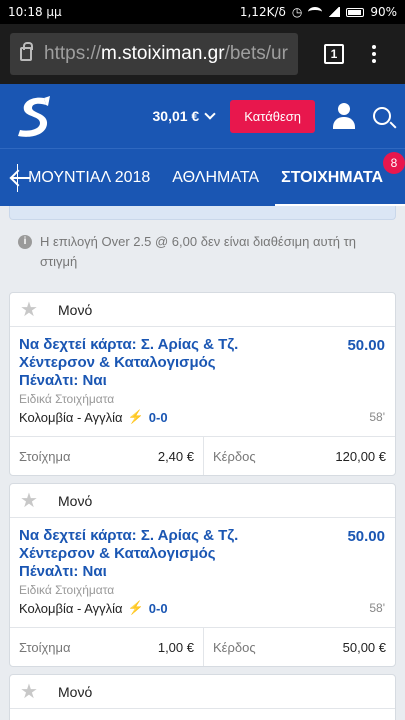 Image resolution: width=405 pixels, height=720 pixels. What do you see at coordinates (256, 53) in the screenshot?
I see `url-path: /bets/ur` at bounding box center [256, 53].